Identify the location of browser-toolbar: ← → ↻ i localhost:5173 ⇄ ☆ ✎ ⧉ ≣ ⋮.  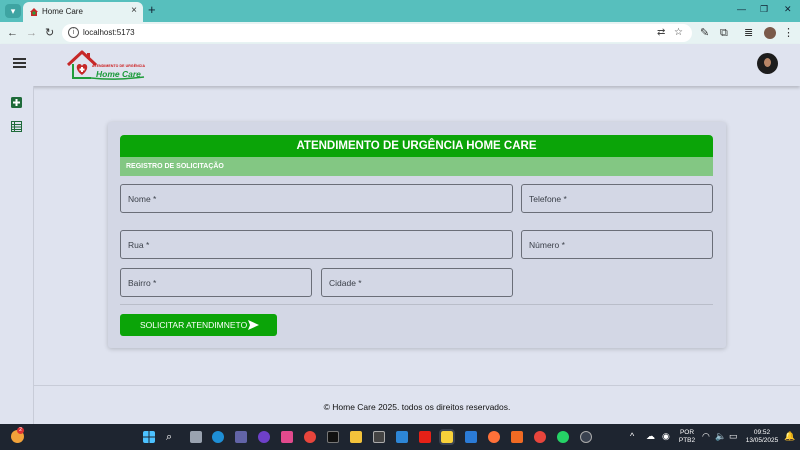
(400, 33).